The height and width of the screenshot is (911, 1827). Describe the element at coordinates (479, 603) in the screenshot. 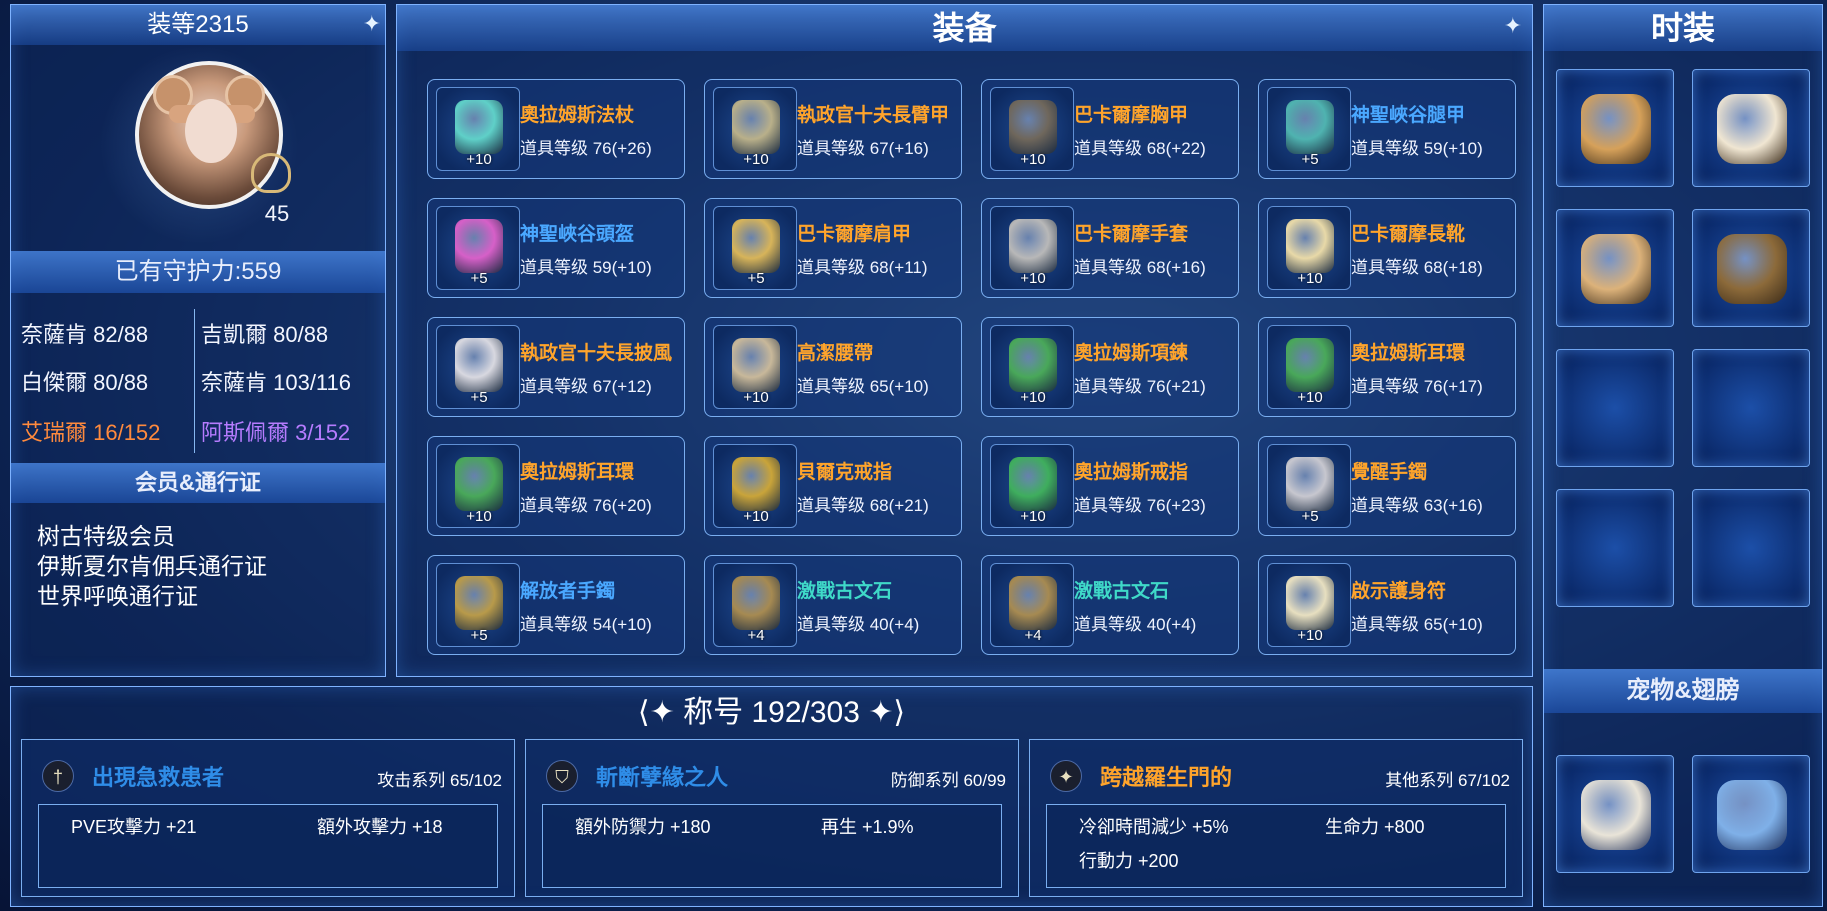

I see `bracelet-icon` at that location.